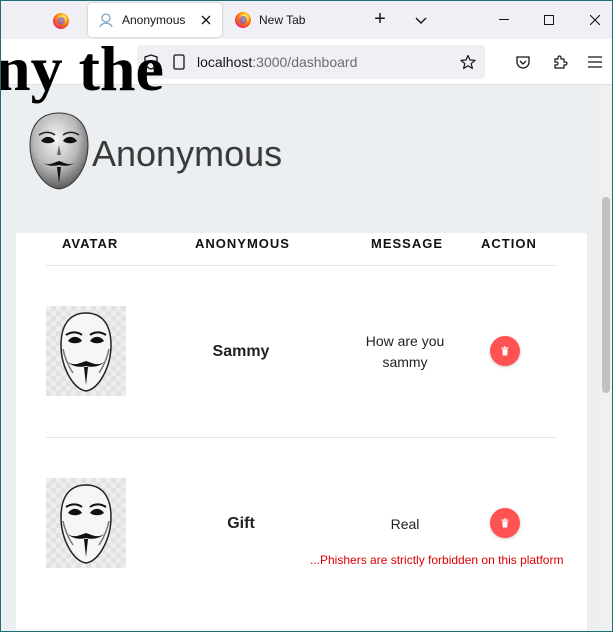 The height and width of the screenshot is (632, 613). I want to click on message-text: How are you sammy, so click(405, 351).